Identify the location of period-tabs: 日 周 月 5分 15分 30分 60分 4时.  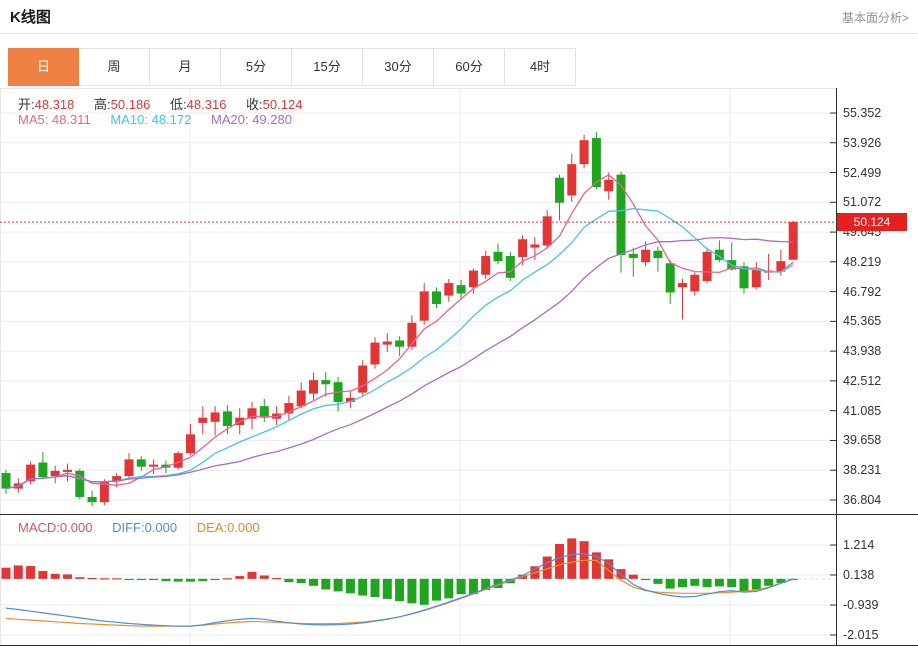
(292, 67).